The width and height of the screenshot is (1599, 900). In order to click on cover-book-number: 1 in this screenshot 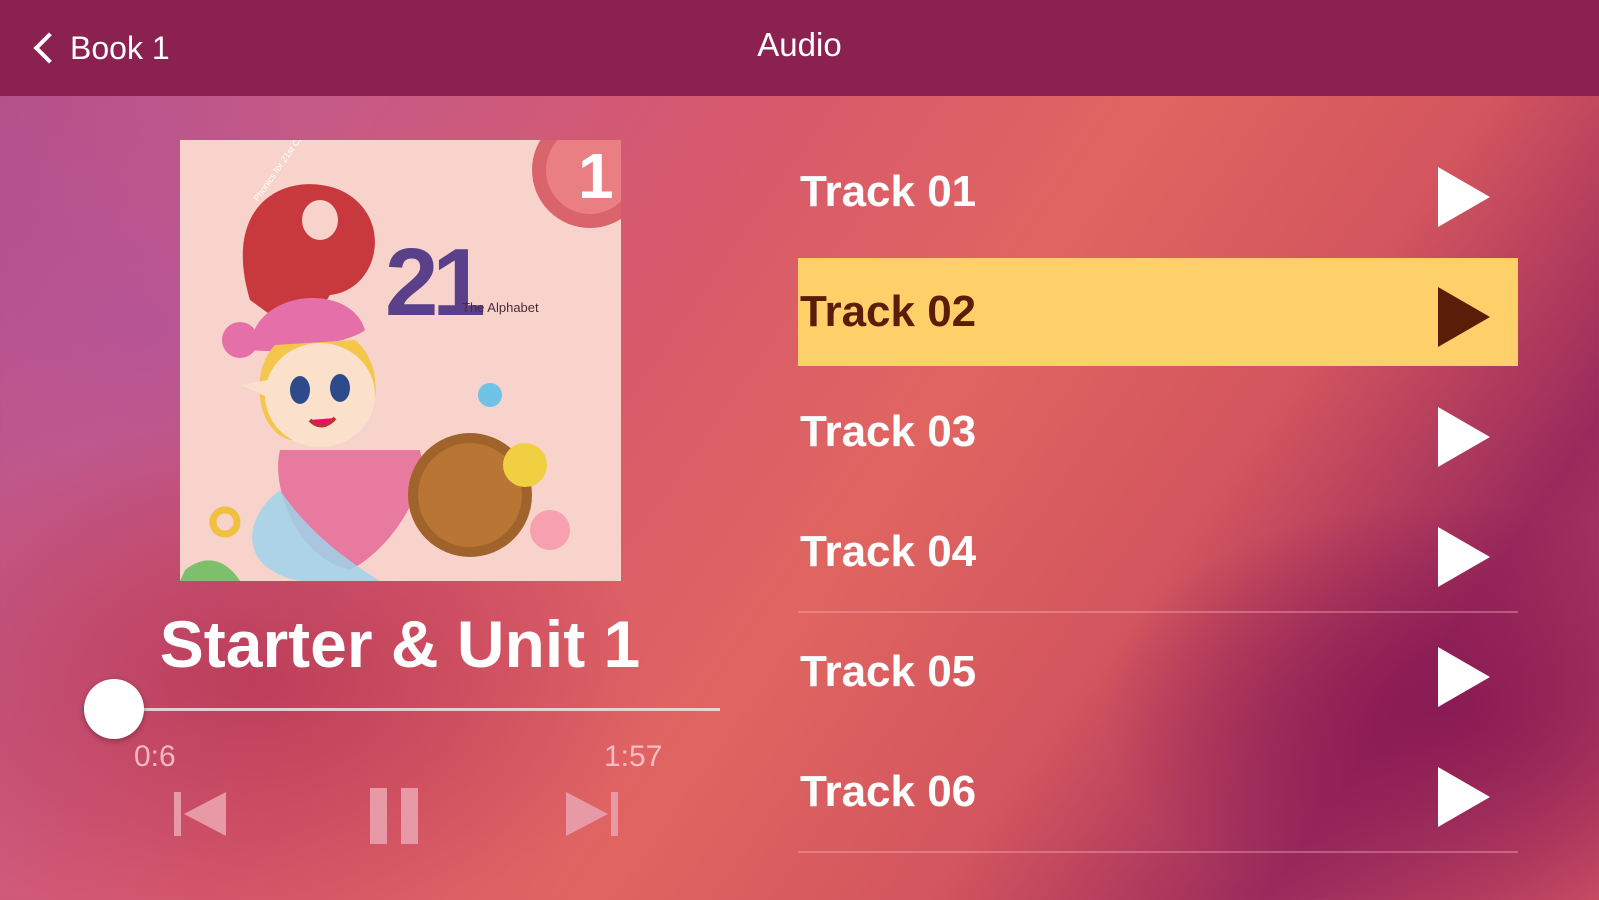, I will do `click(596, 176)`.